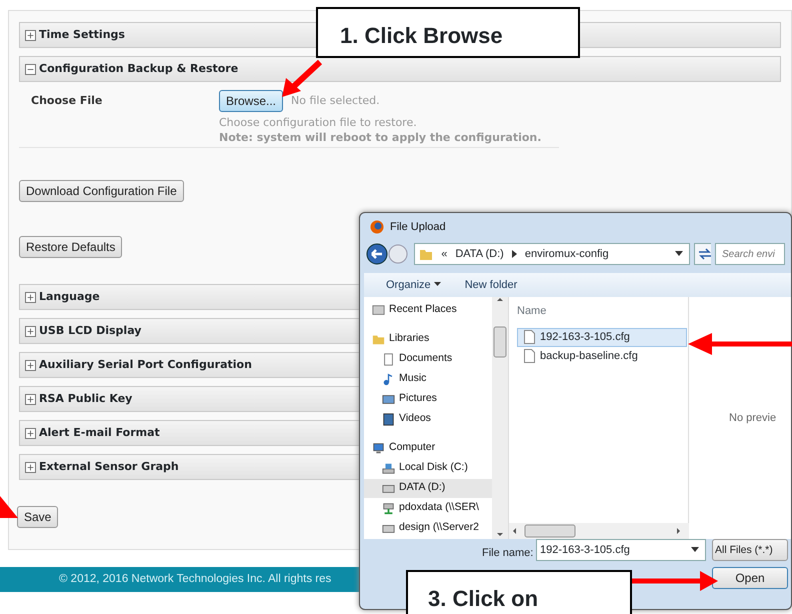 The width and height of the screenshot is (792, 614). What do you see at coordinates (752, 418) in the screenshot?
I see `preview-text: No previe` at bounding box center [752, 418].